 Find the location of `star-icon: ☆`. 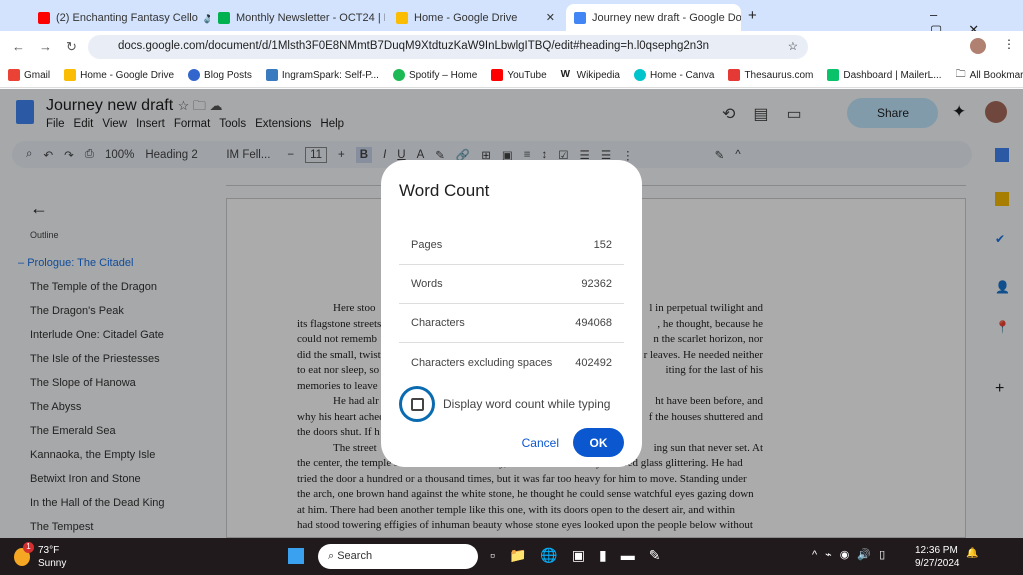

star-icon: ☆ is located at coordinates (793, 46).